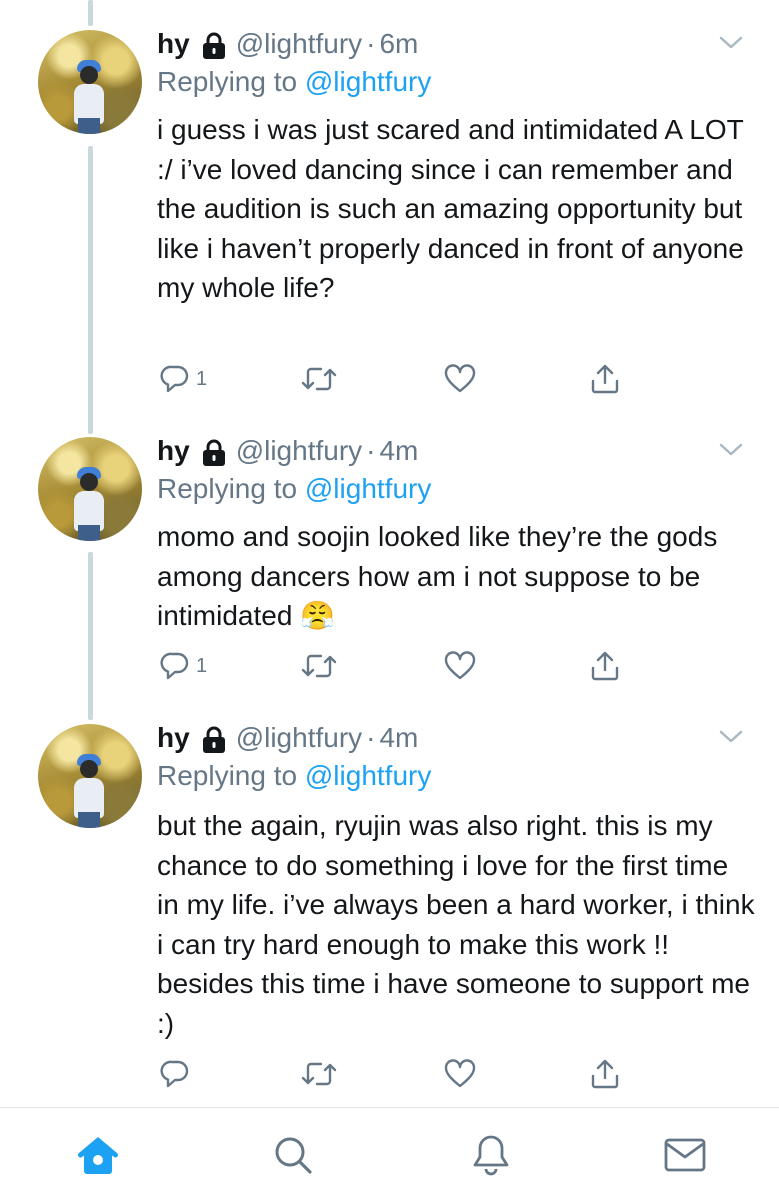  I want to click on tweet-header: hy @lightfury · 6m, so click(287, 44).